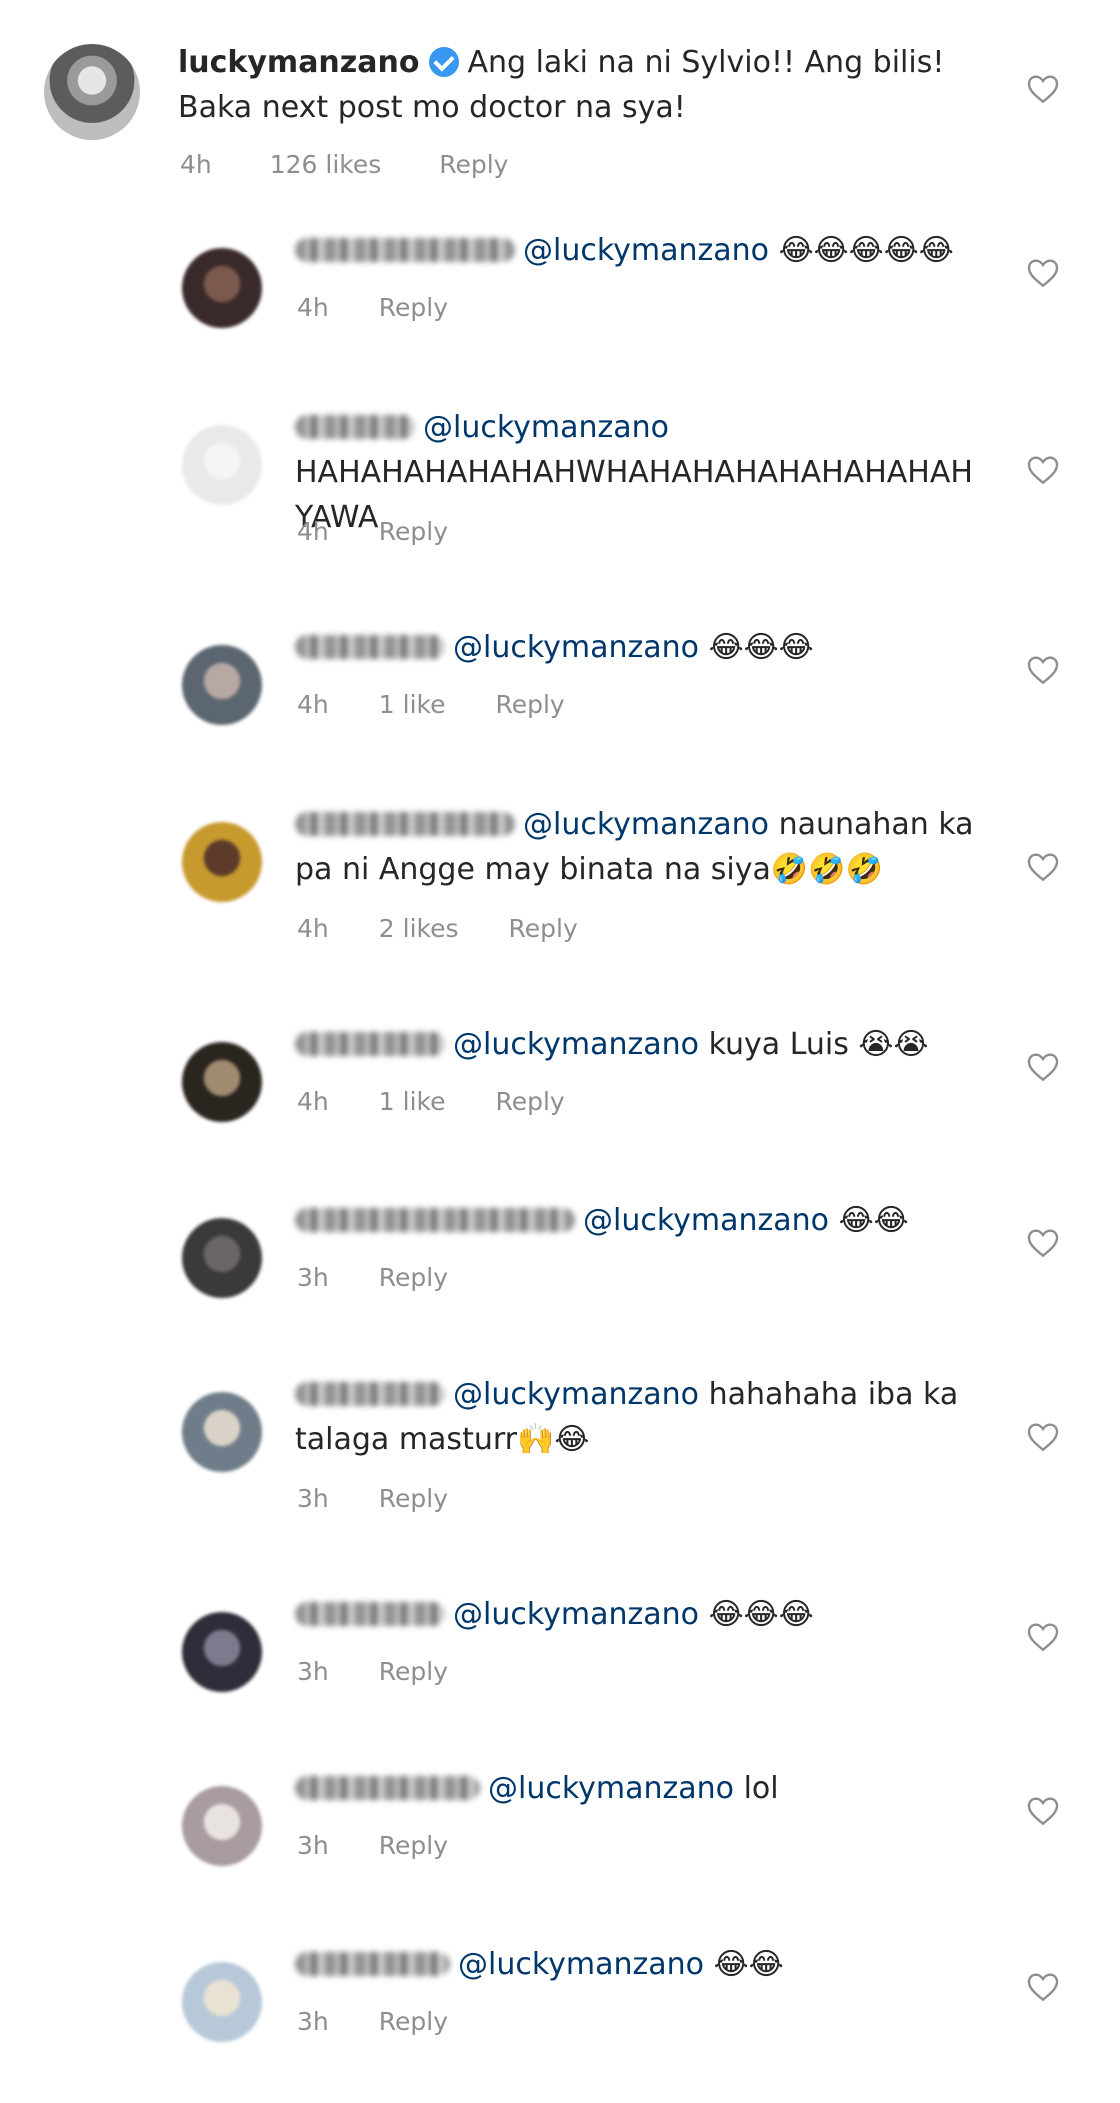 The height and width of the screenshot is (2103, 1120). I want to click on comment-likes: 126 likes, so click(326, 164).